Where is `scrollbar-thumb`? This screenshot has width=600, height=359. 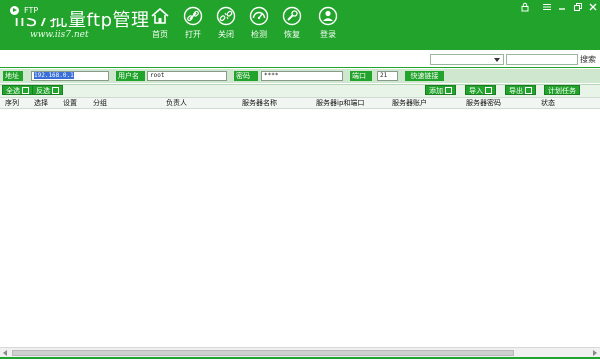
scrollbar-thumb is located at coordinates (263, 353).